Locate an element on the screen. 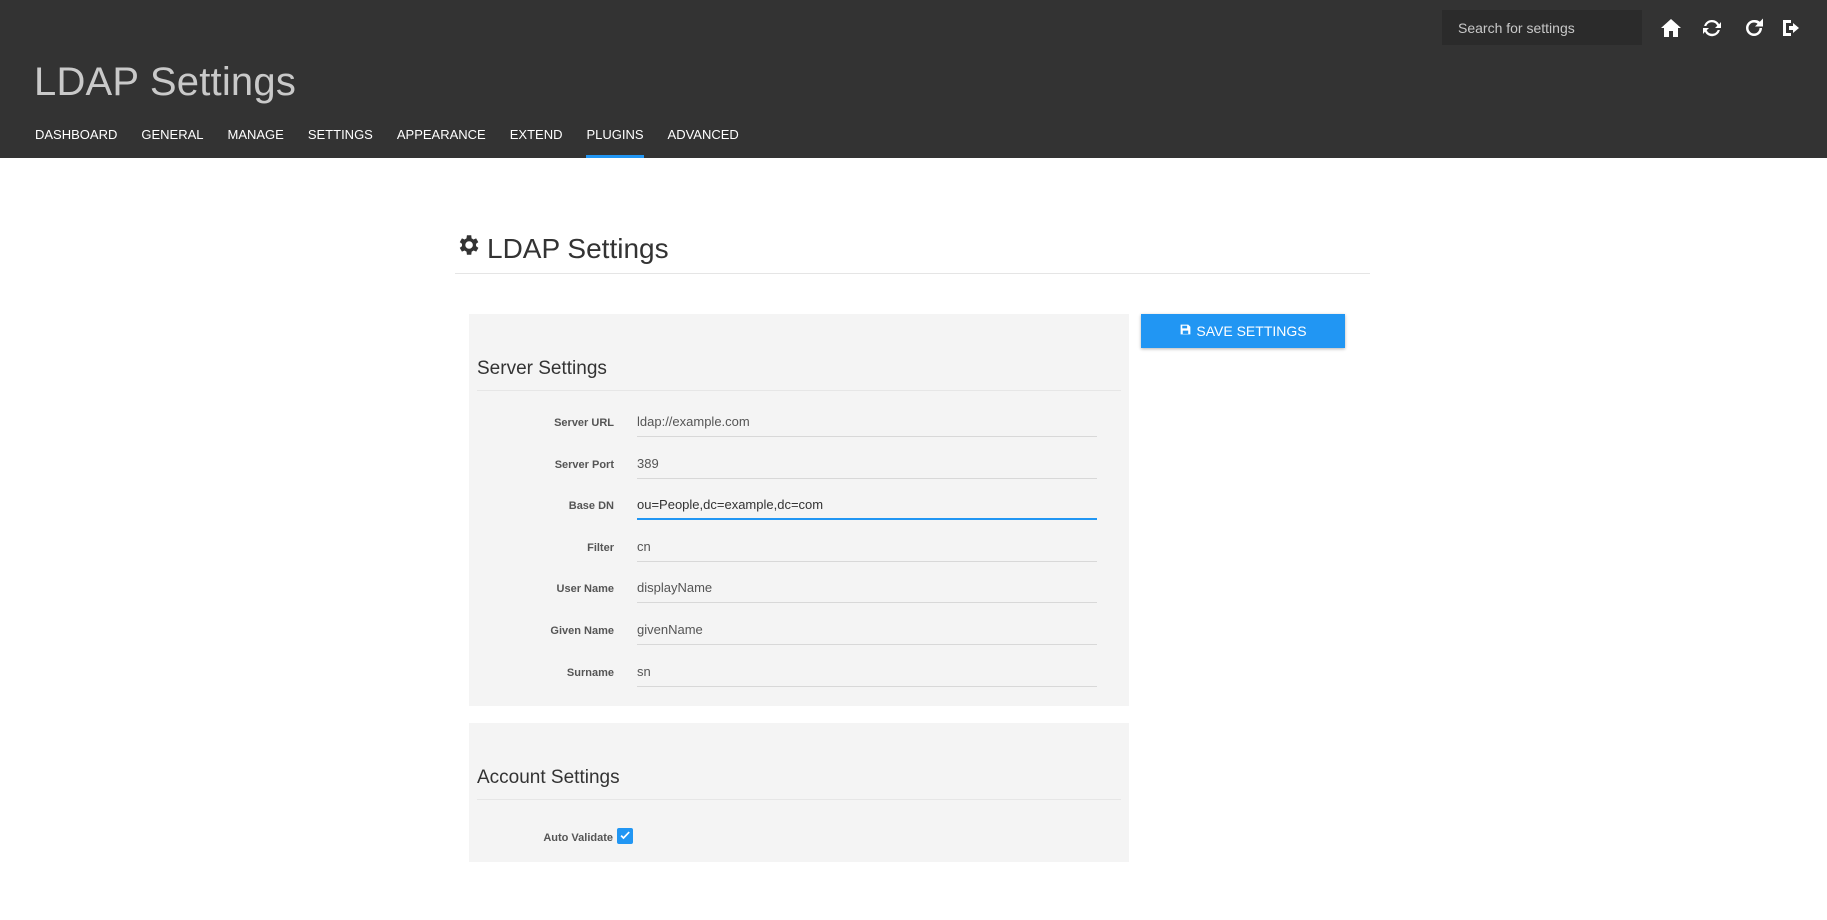 The image size is (1827, 920). given-name-row: Given Name is located at coordinates (799, 632).